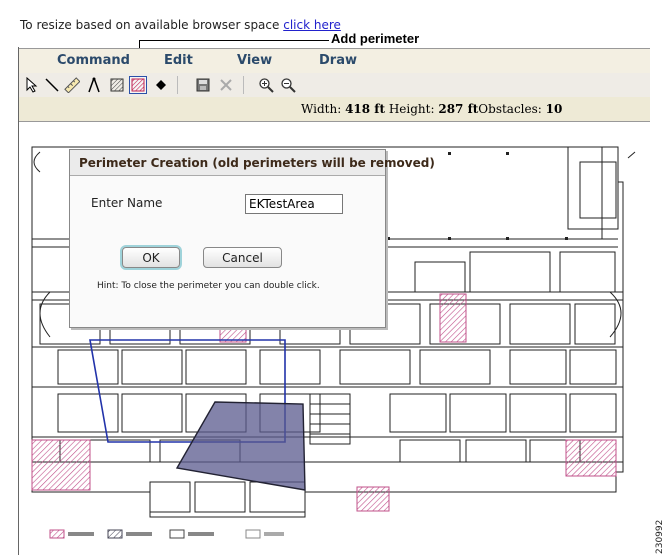 The width and height of the screenshot is (665, 555). What do you see at coordinates (554, 109) in the screenshot?
I see `obstacles-value: 10` at bounding box center [554, 109].